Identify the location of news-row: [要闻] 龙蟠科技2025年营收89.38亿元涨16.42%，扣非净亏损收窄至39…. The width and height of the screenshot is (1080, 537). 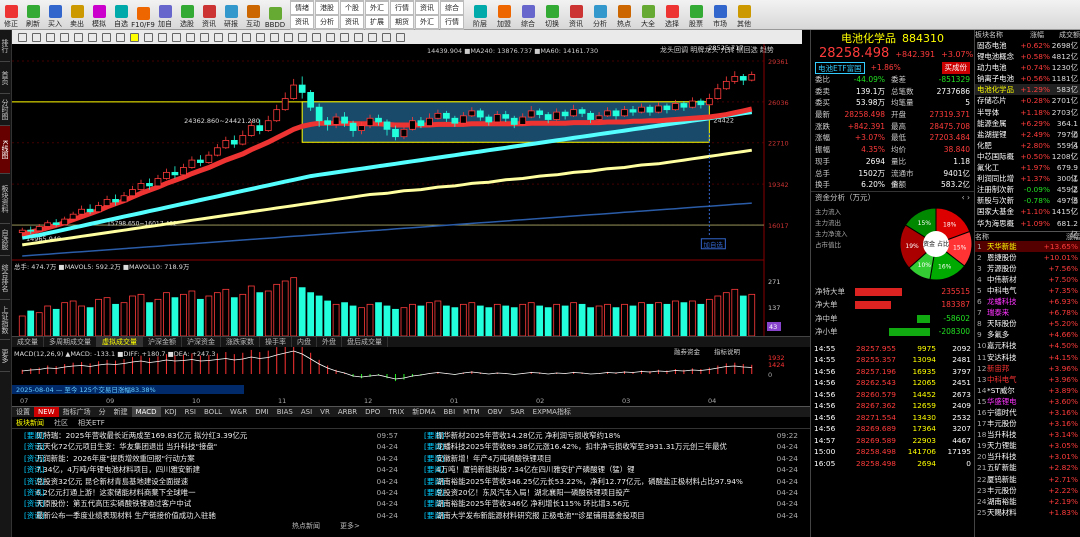
(607, 446).